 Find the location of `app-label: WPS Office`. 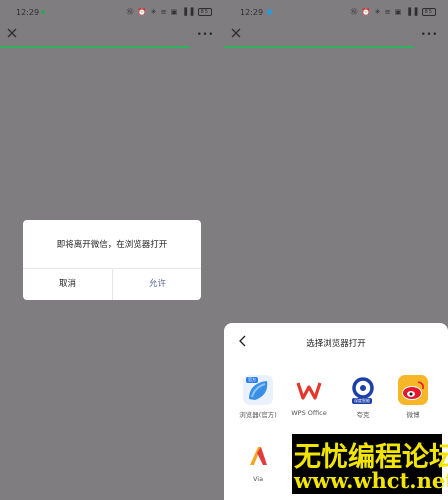

app-label: WPS Office is located at coordinates (309, 413).